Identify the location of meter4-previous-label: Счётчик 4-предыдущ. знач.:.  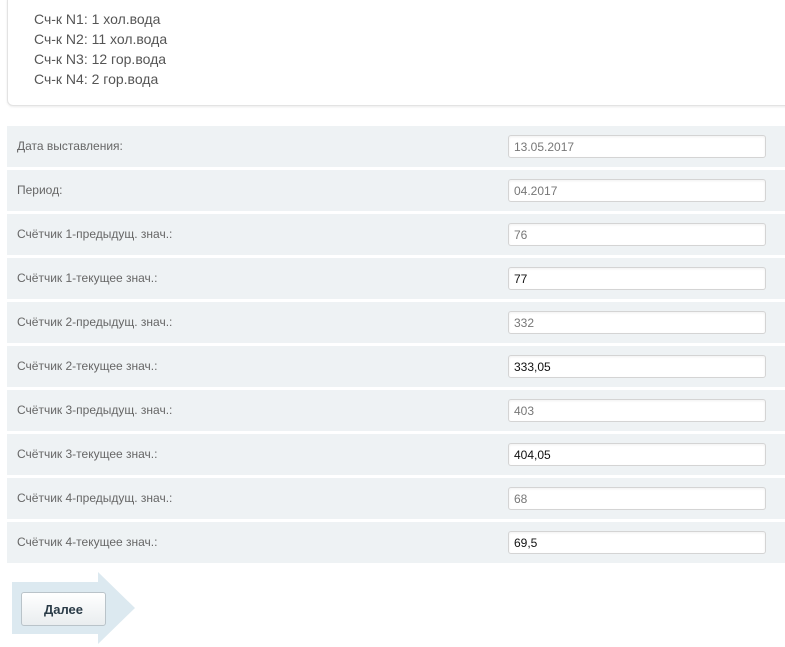
(95, 498).